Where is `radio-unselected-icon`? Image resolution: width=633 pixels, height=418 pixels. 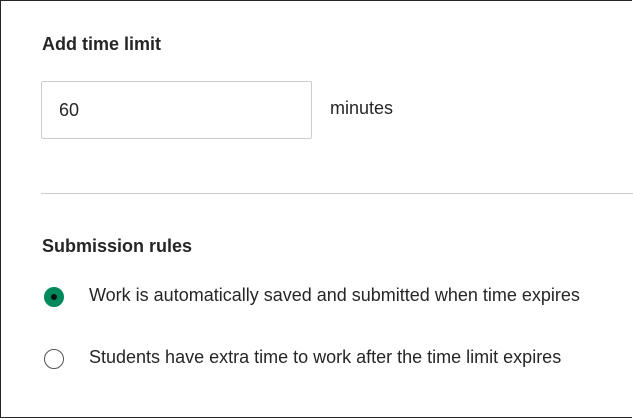
radio-unselected-icon is located at coordinates (54, 359).